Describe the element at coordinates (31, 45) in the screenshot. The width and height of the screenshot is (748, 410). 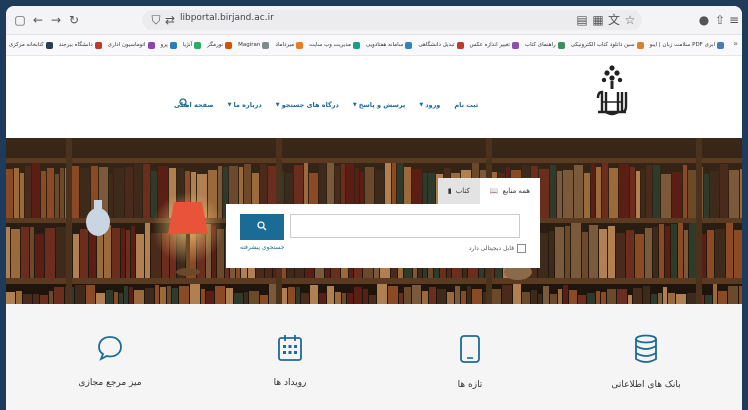
I see `bookmark-item: کتابخانه مرکزی` at that location.